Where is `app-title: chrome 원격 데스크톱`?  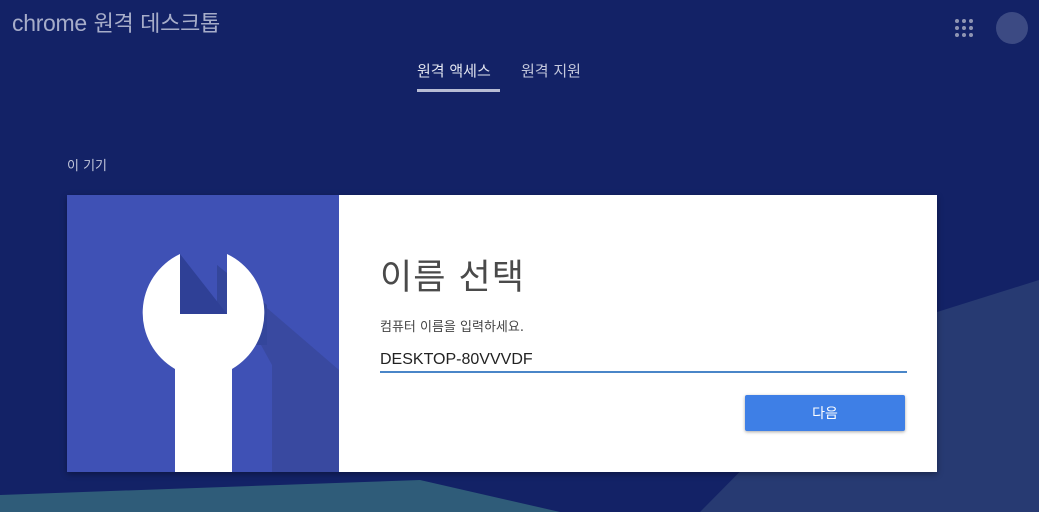 app-title: chrome 원격 데스크톱 is located at coordinates (116, 22).